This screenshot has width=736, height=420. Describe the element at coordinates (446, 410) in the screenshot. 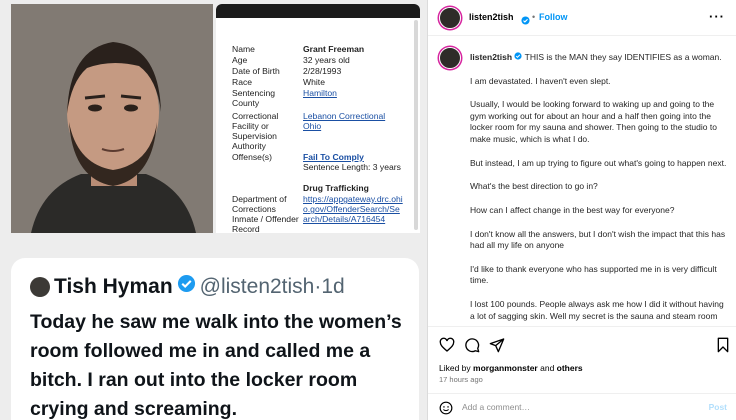

I see `emoji-icon` at that location.